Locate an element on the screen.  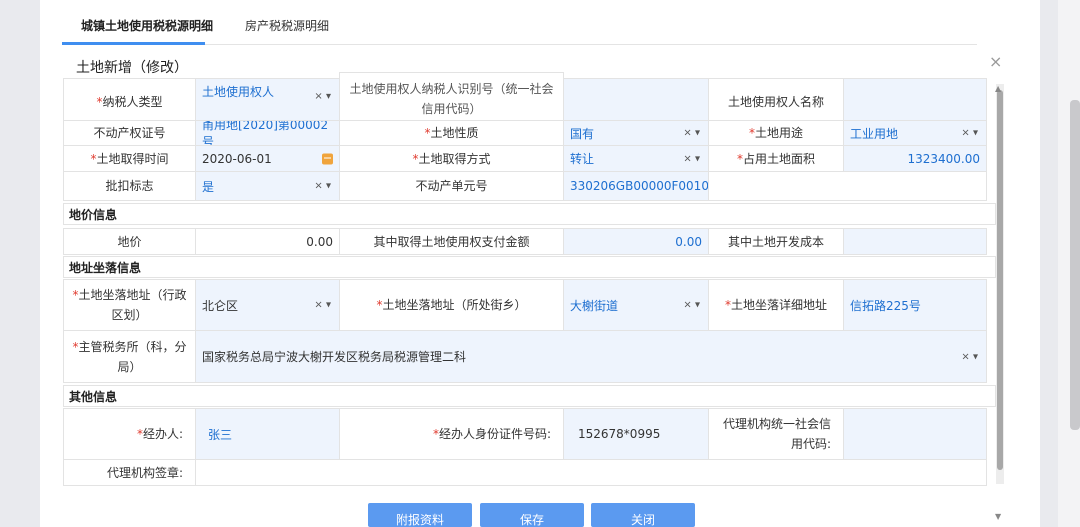
calendar-icon is located at coordinates (327, 158).